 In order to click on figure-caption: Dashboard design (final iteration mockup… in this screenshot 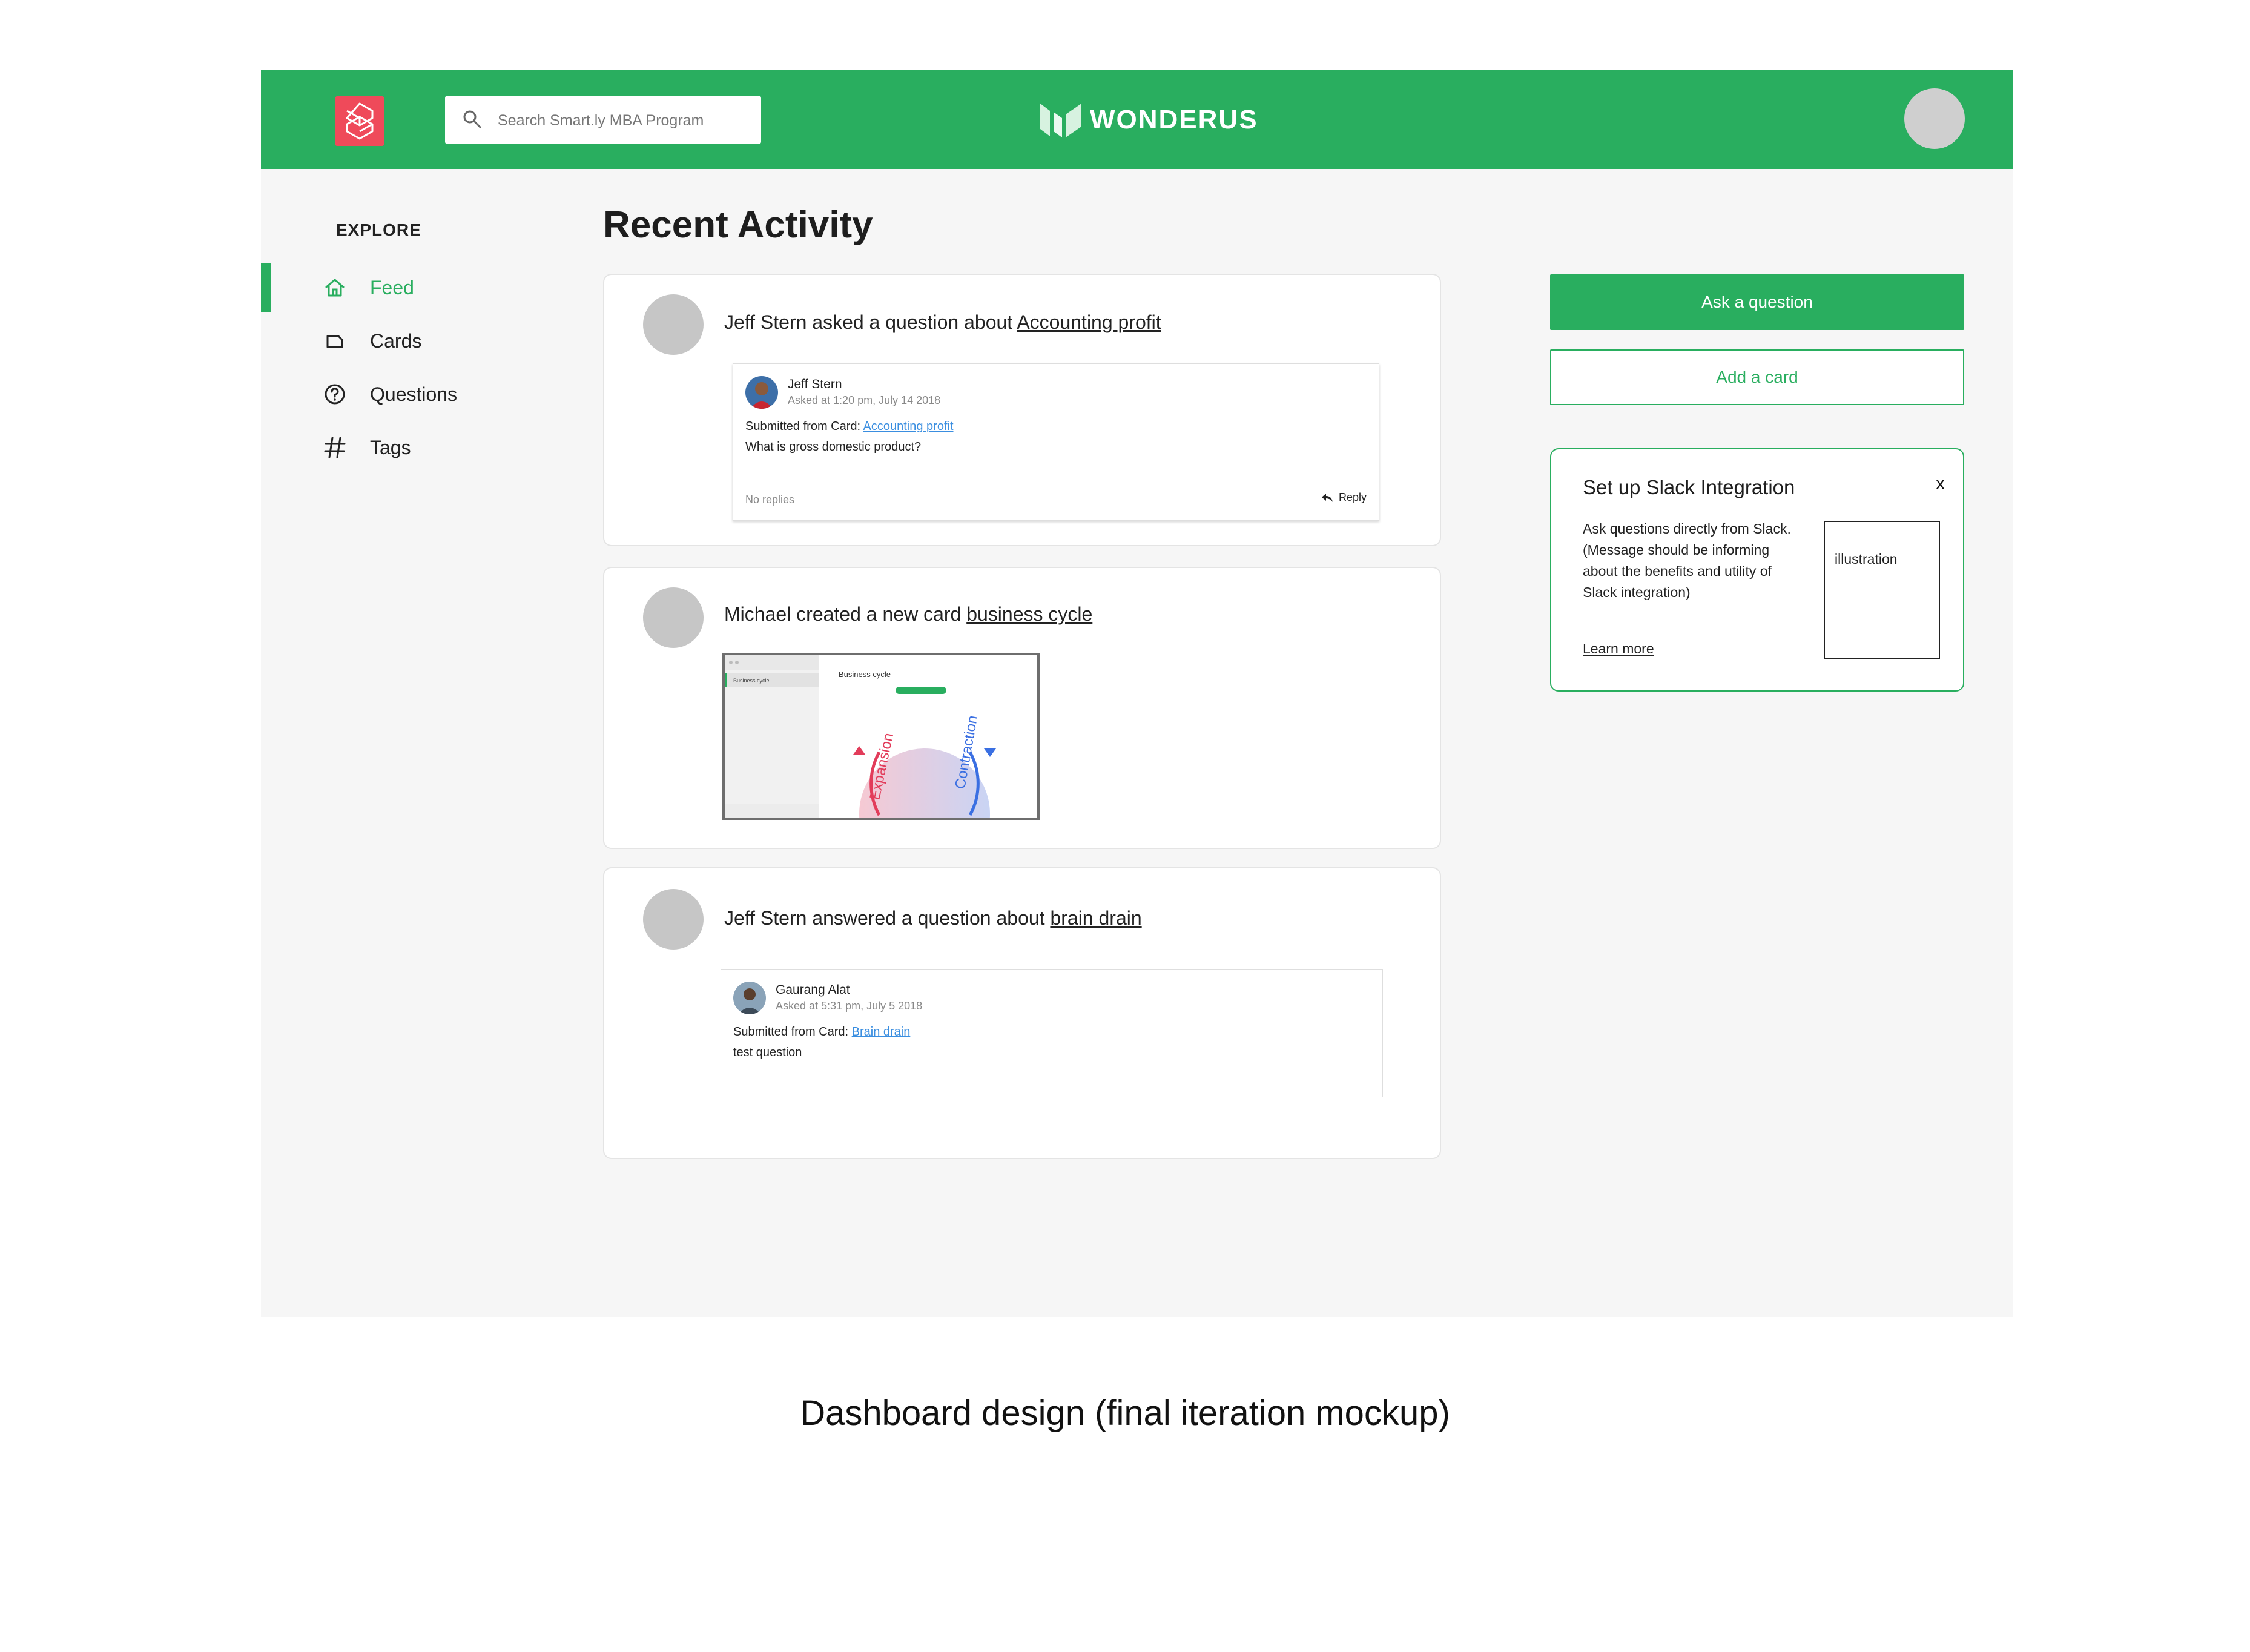, I will do `click(1125, 1413)`.